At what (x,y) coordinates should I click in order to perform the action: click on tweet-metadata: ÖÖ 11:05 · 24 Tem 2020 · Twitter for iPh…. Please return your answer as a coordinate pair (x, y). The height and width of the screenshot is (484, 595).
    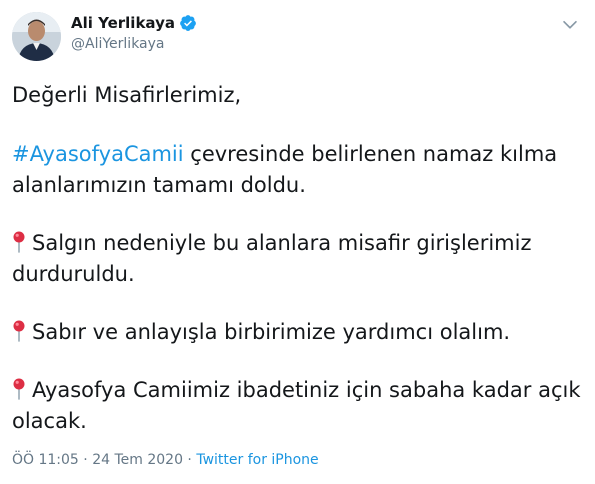
    Looking at the image, I should click on (165, 460).